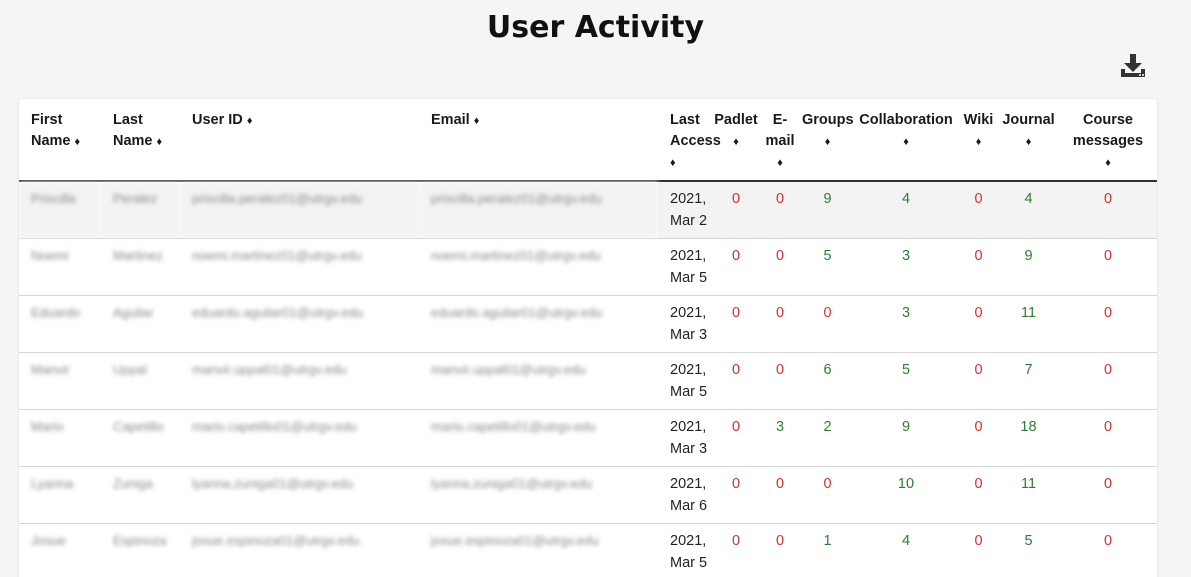  What do you see at coordinates (538, 267) in the screenshot?
I see `cell-email: noemi.martinez01@utrgv.edu` at bounding box center [538, 267].